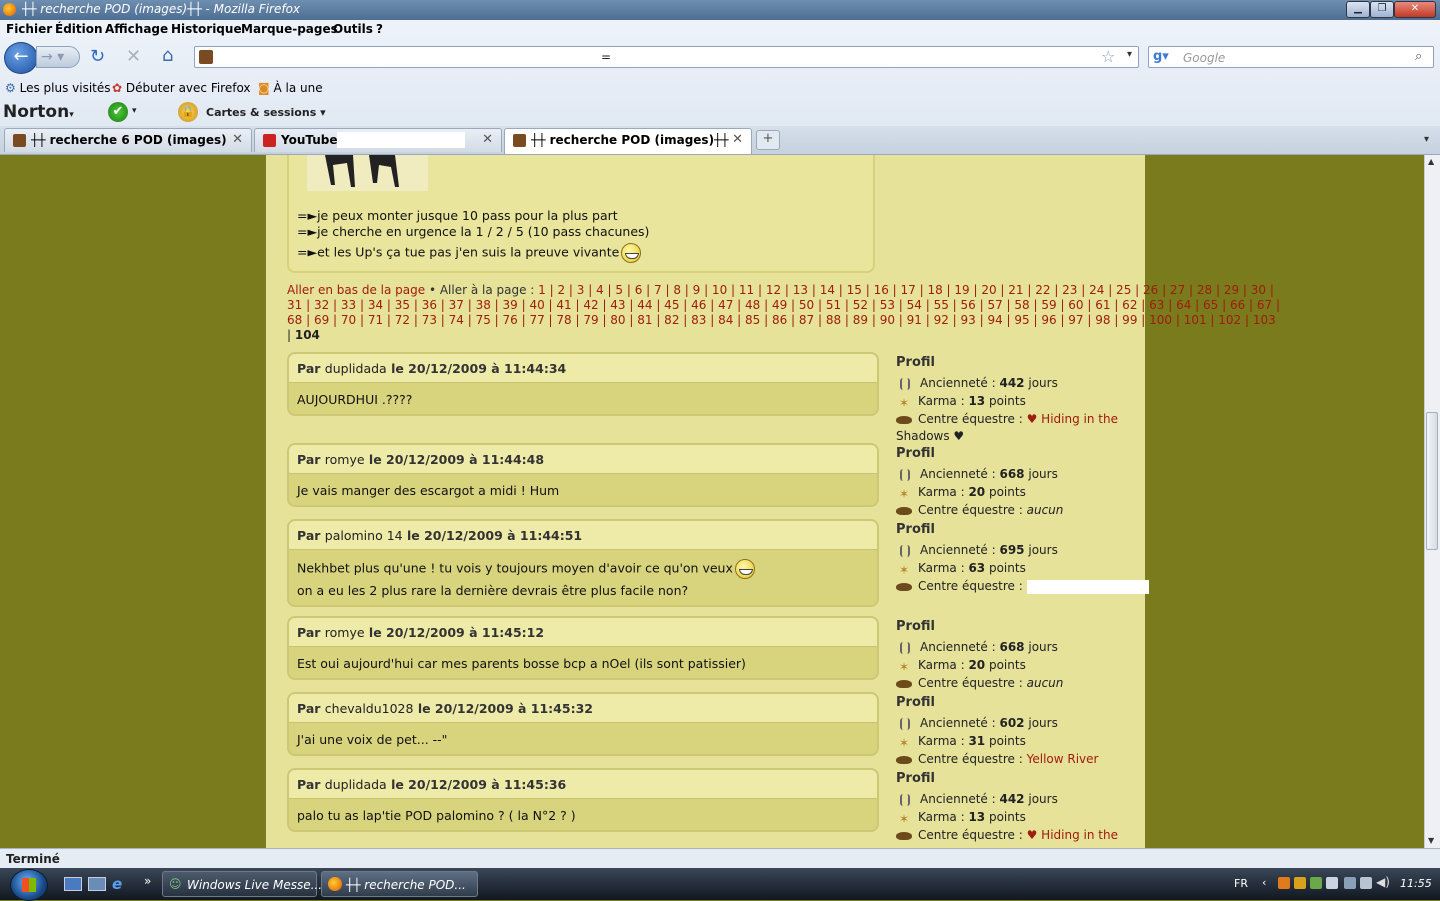  What do you see at coordinates (1416, 883) in the screenshot?
I see `clock: 11:55` at bounding box center [1416, 883].